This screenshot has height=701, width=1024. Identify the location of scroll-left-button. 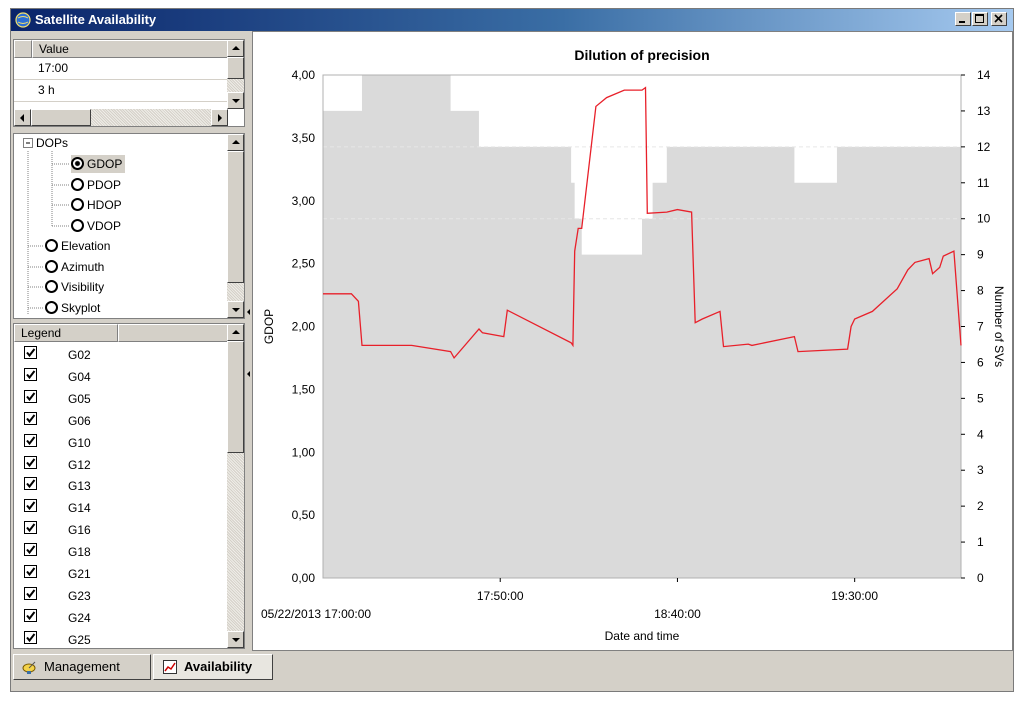
(22, 117).